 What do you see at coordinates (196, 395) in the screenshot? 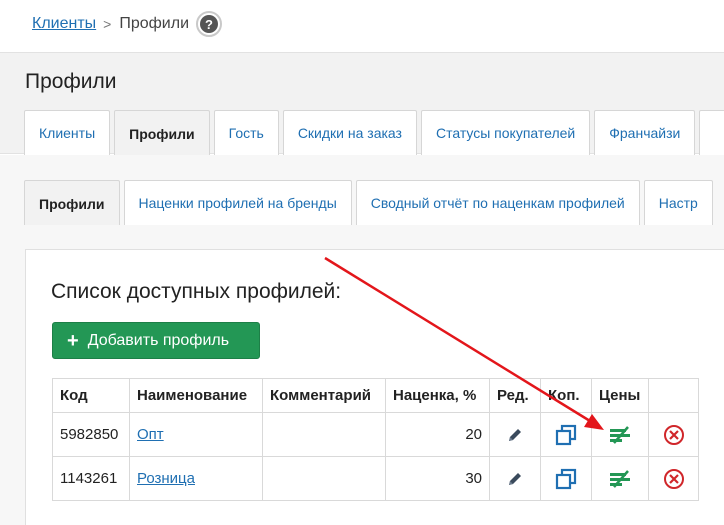
I see `header-name: Наименование` at bounding box center [196, 395].